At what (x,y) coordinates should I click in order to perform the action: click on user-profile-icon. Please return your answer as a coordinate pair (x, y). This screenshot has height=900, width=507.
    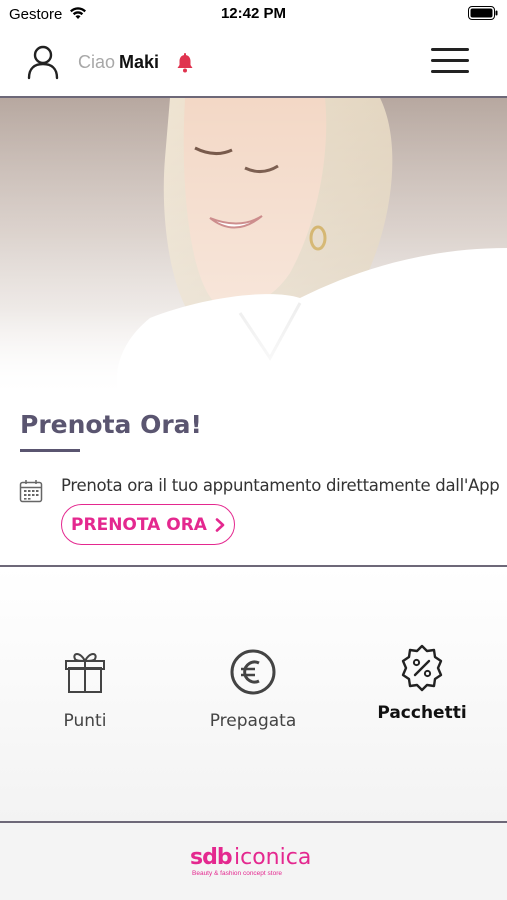
    Looking at the image, I should click on (43, 62).